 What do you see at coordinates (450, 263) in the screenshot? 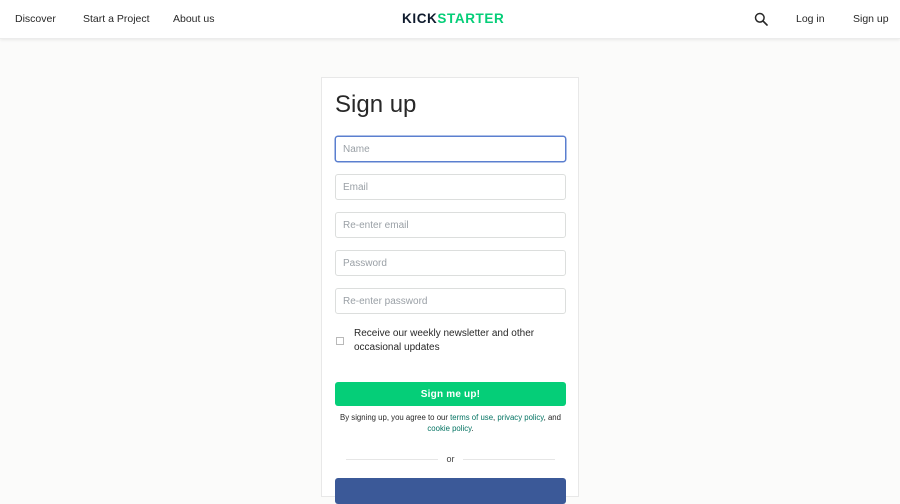
I see `password-field` at bounding box center [450, 263].